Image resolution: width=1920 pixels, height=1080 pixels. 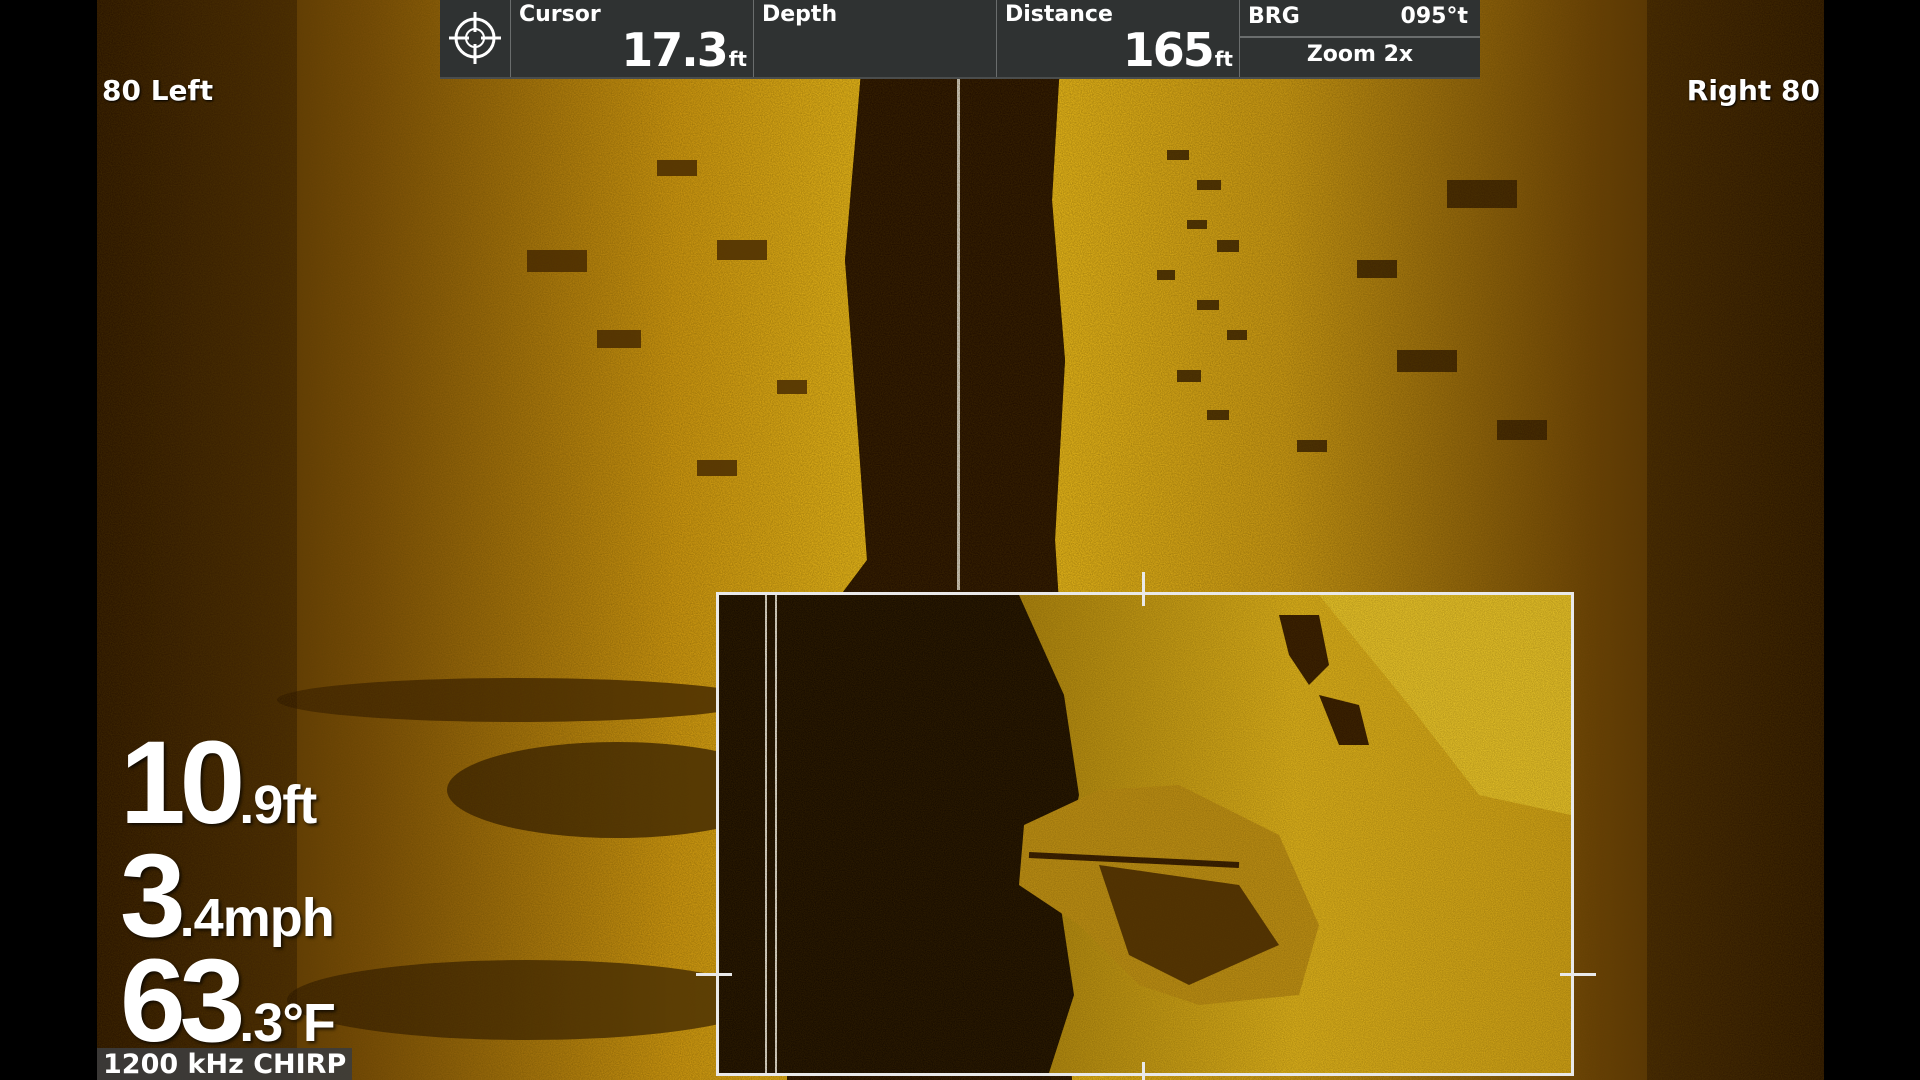 What do you see at coordinates (1117, 38) in the screenshot?
I see `distance-readout: Distance 165 ft` at bounding box center [1117, 38].